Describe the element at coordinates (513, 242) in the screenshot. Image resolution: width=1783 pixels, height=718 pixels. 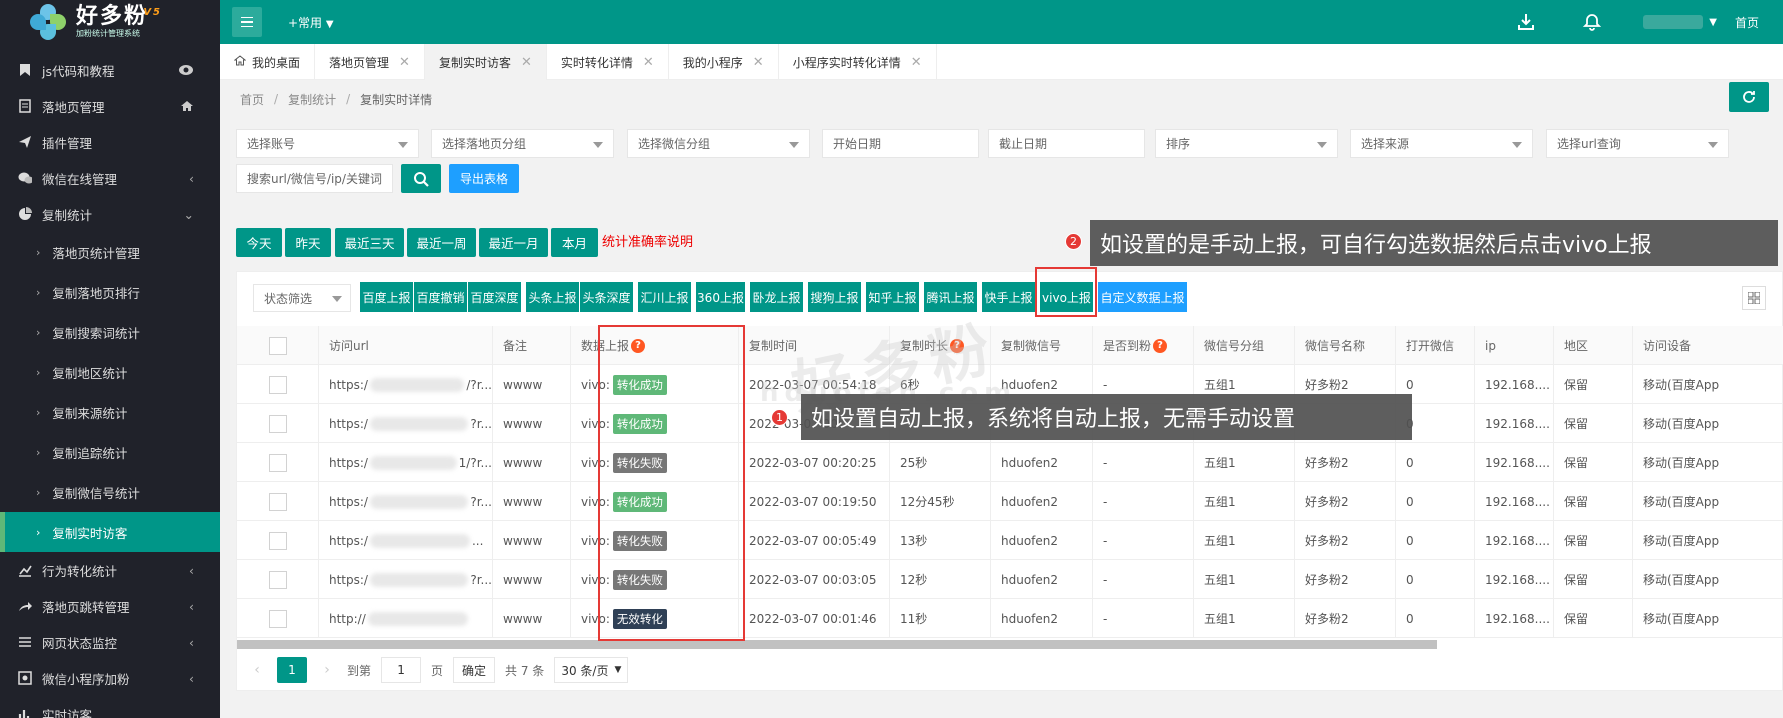
I see `quick-month-button: 最近一月` at that location.